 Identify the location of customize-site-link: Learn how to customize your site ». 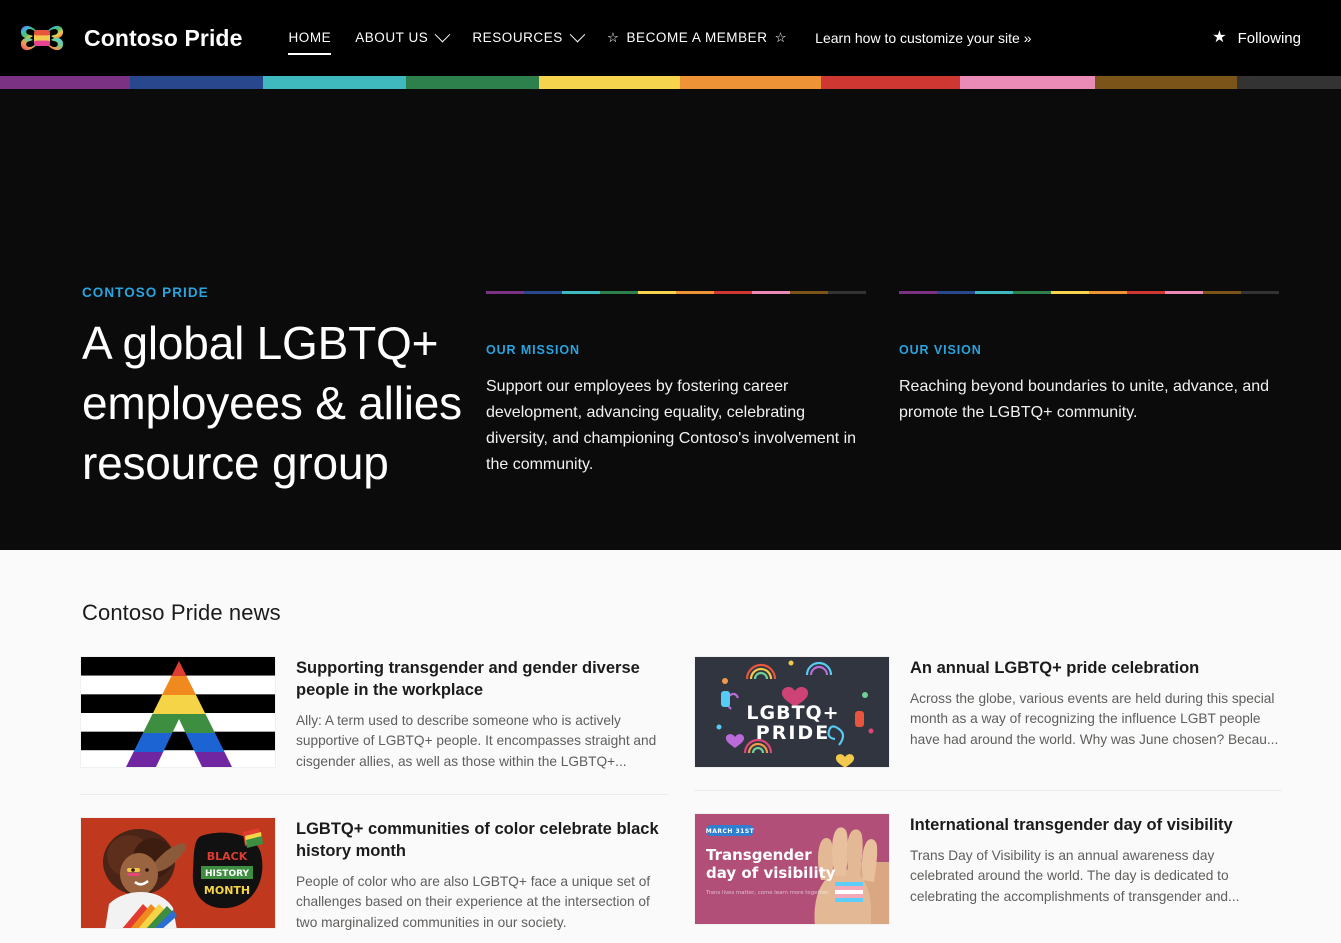
(921, 38).